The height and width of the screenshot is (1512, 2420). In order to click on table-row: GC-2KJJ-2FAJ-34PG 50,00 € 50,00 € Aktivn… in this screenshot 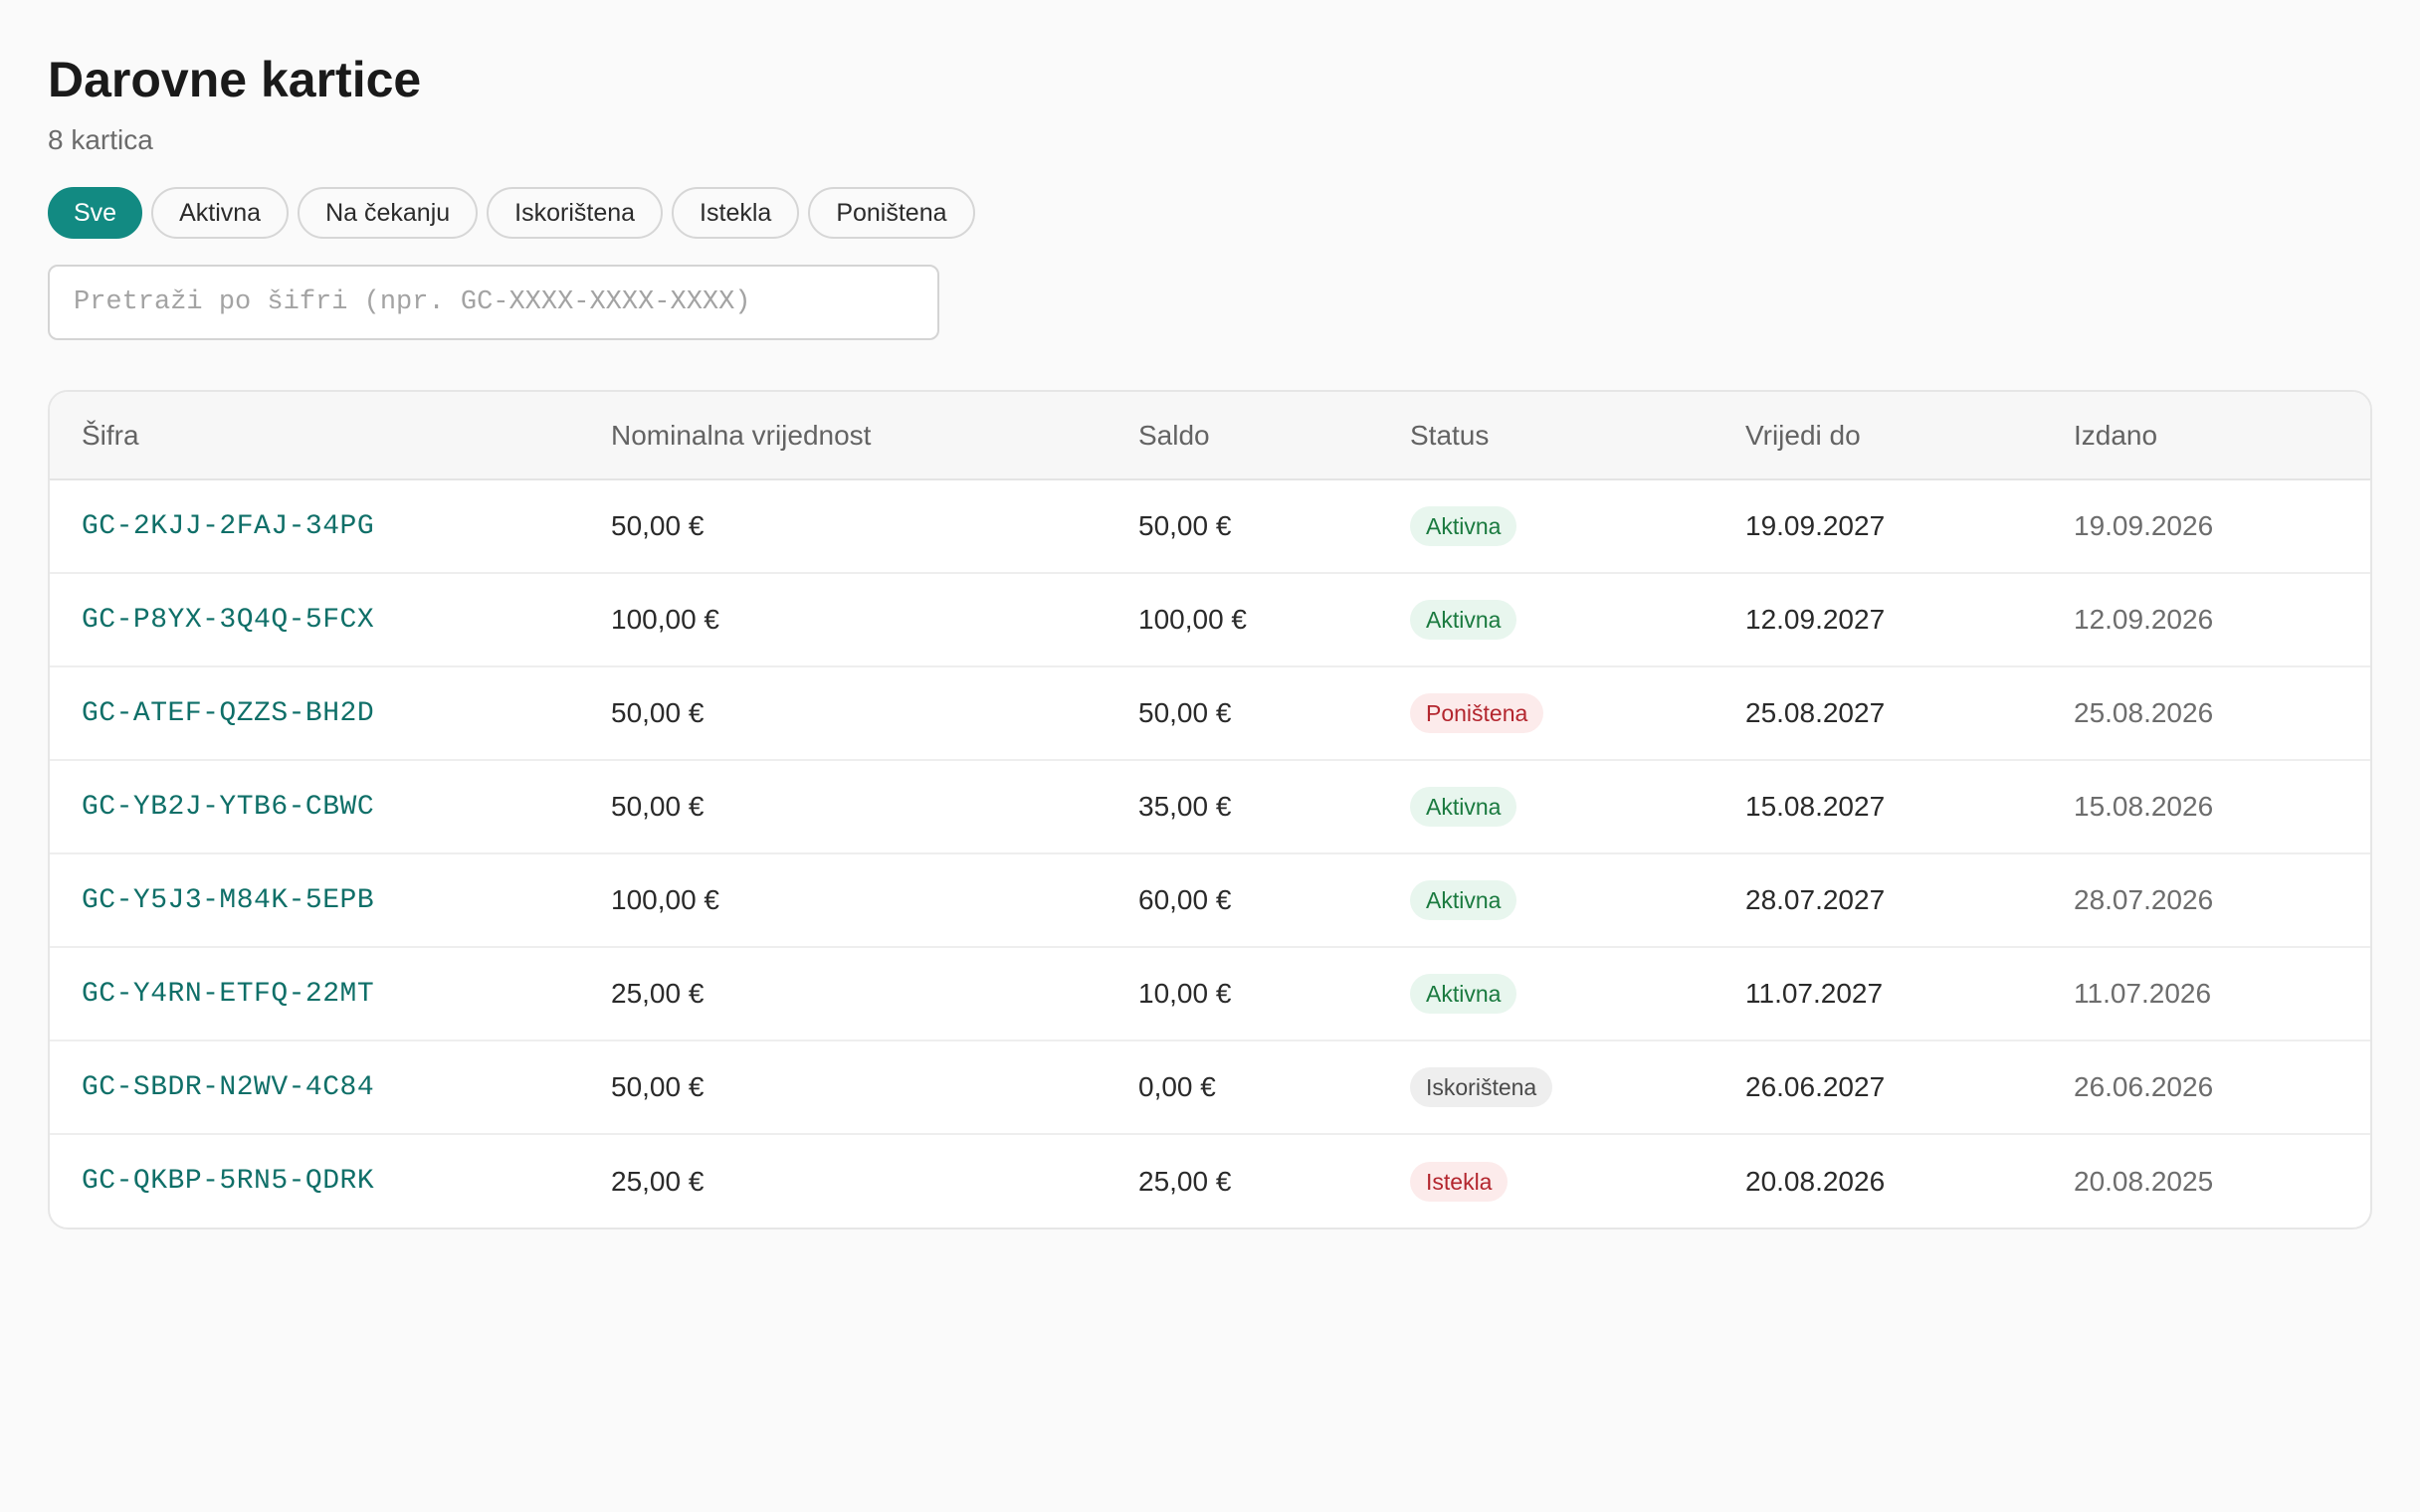, I will do `click(1210, 526)`.